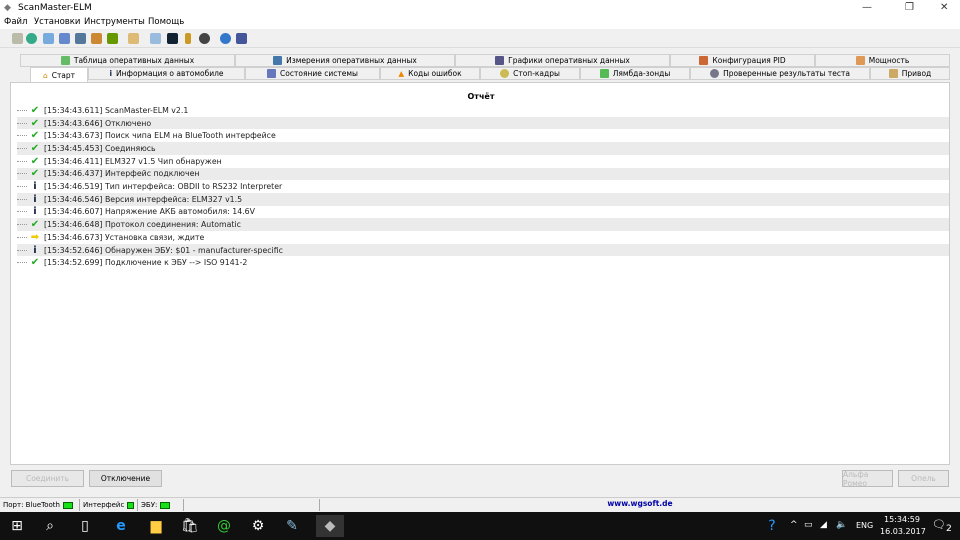 Image resolution: width=960 pixels, height=540 pixels. I want to click on exit-icon, so click(241, 38).